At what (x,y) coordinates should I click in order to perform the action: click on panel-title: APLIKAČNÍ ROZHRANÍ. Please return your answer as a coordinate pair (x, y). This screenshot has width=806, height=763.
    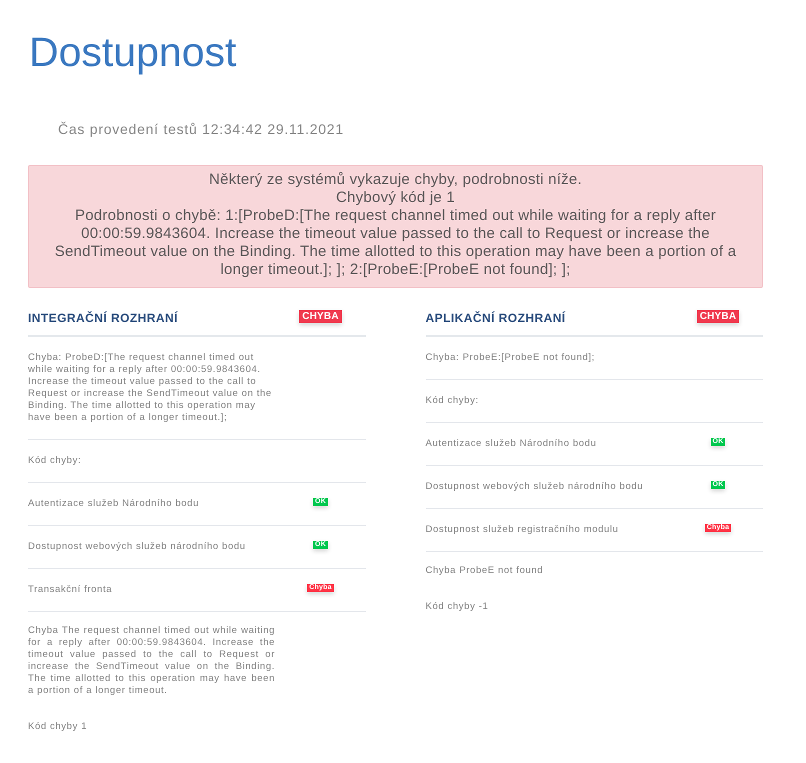
    Looking at the image, I should click on (496, 317).